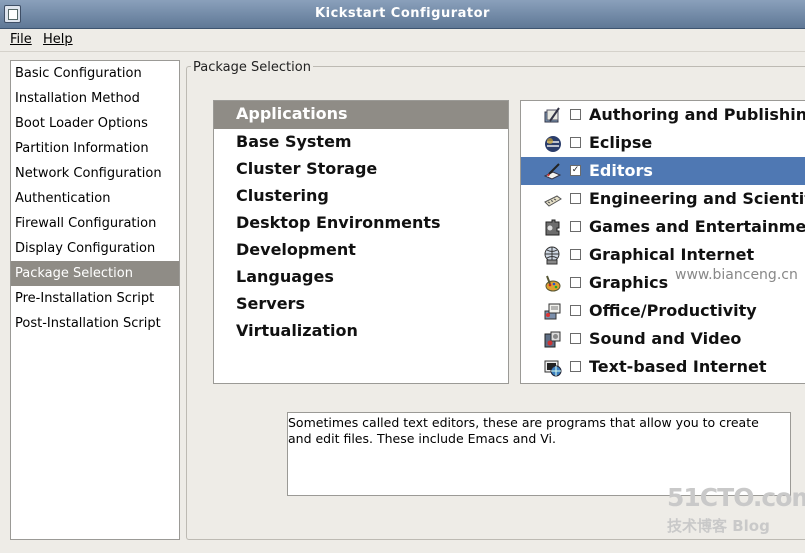 This screenshot has height=553, width=805. I want to click on menu-bar: File Help, so click(402, 40).